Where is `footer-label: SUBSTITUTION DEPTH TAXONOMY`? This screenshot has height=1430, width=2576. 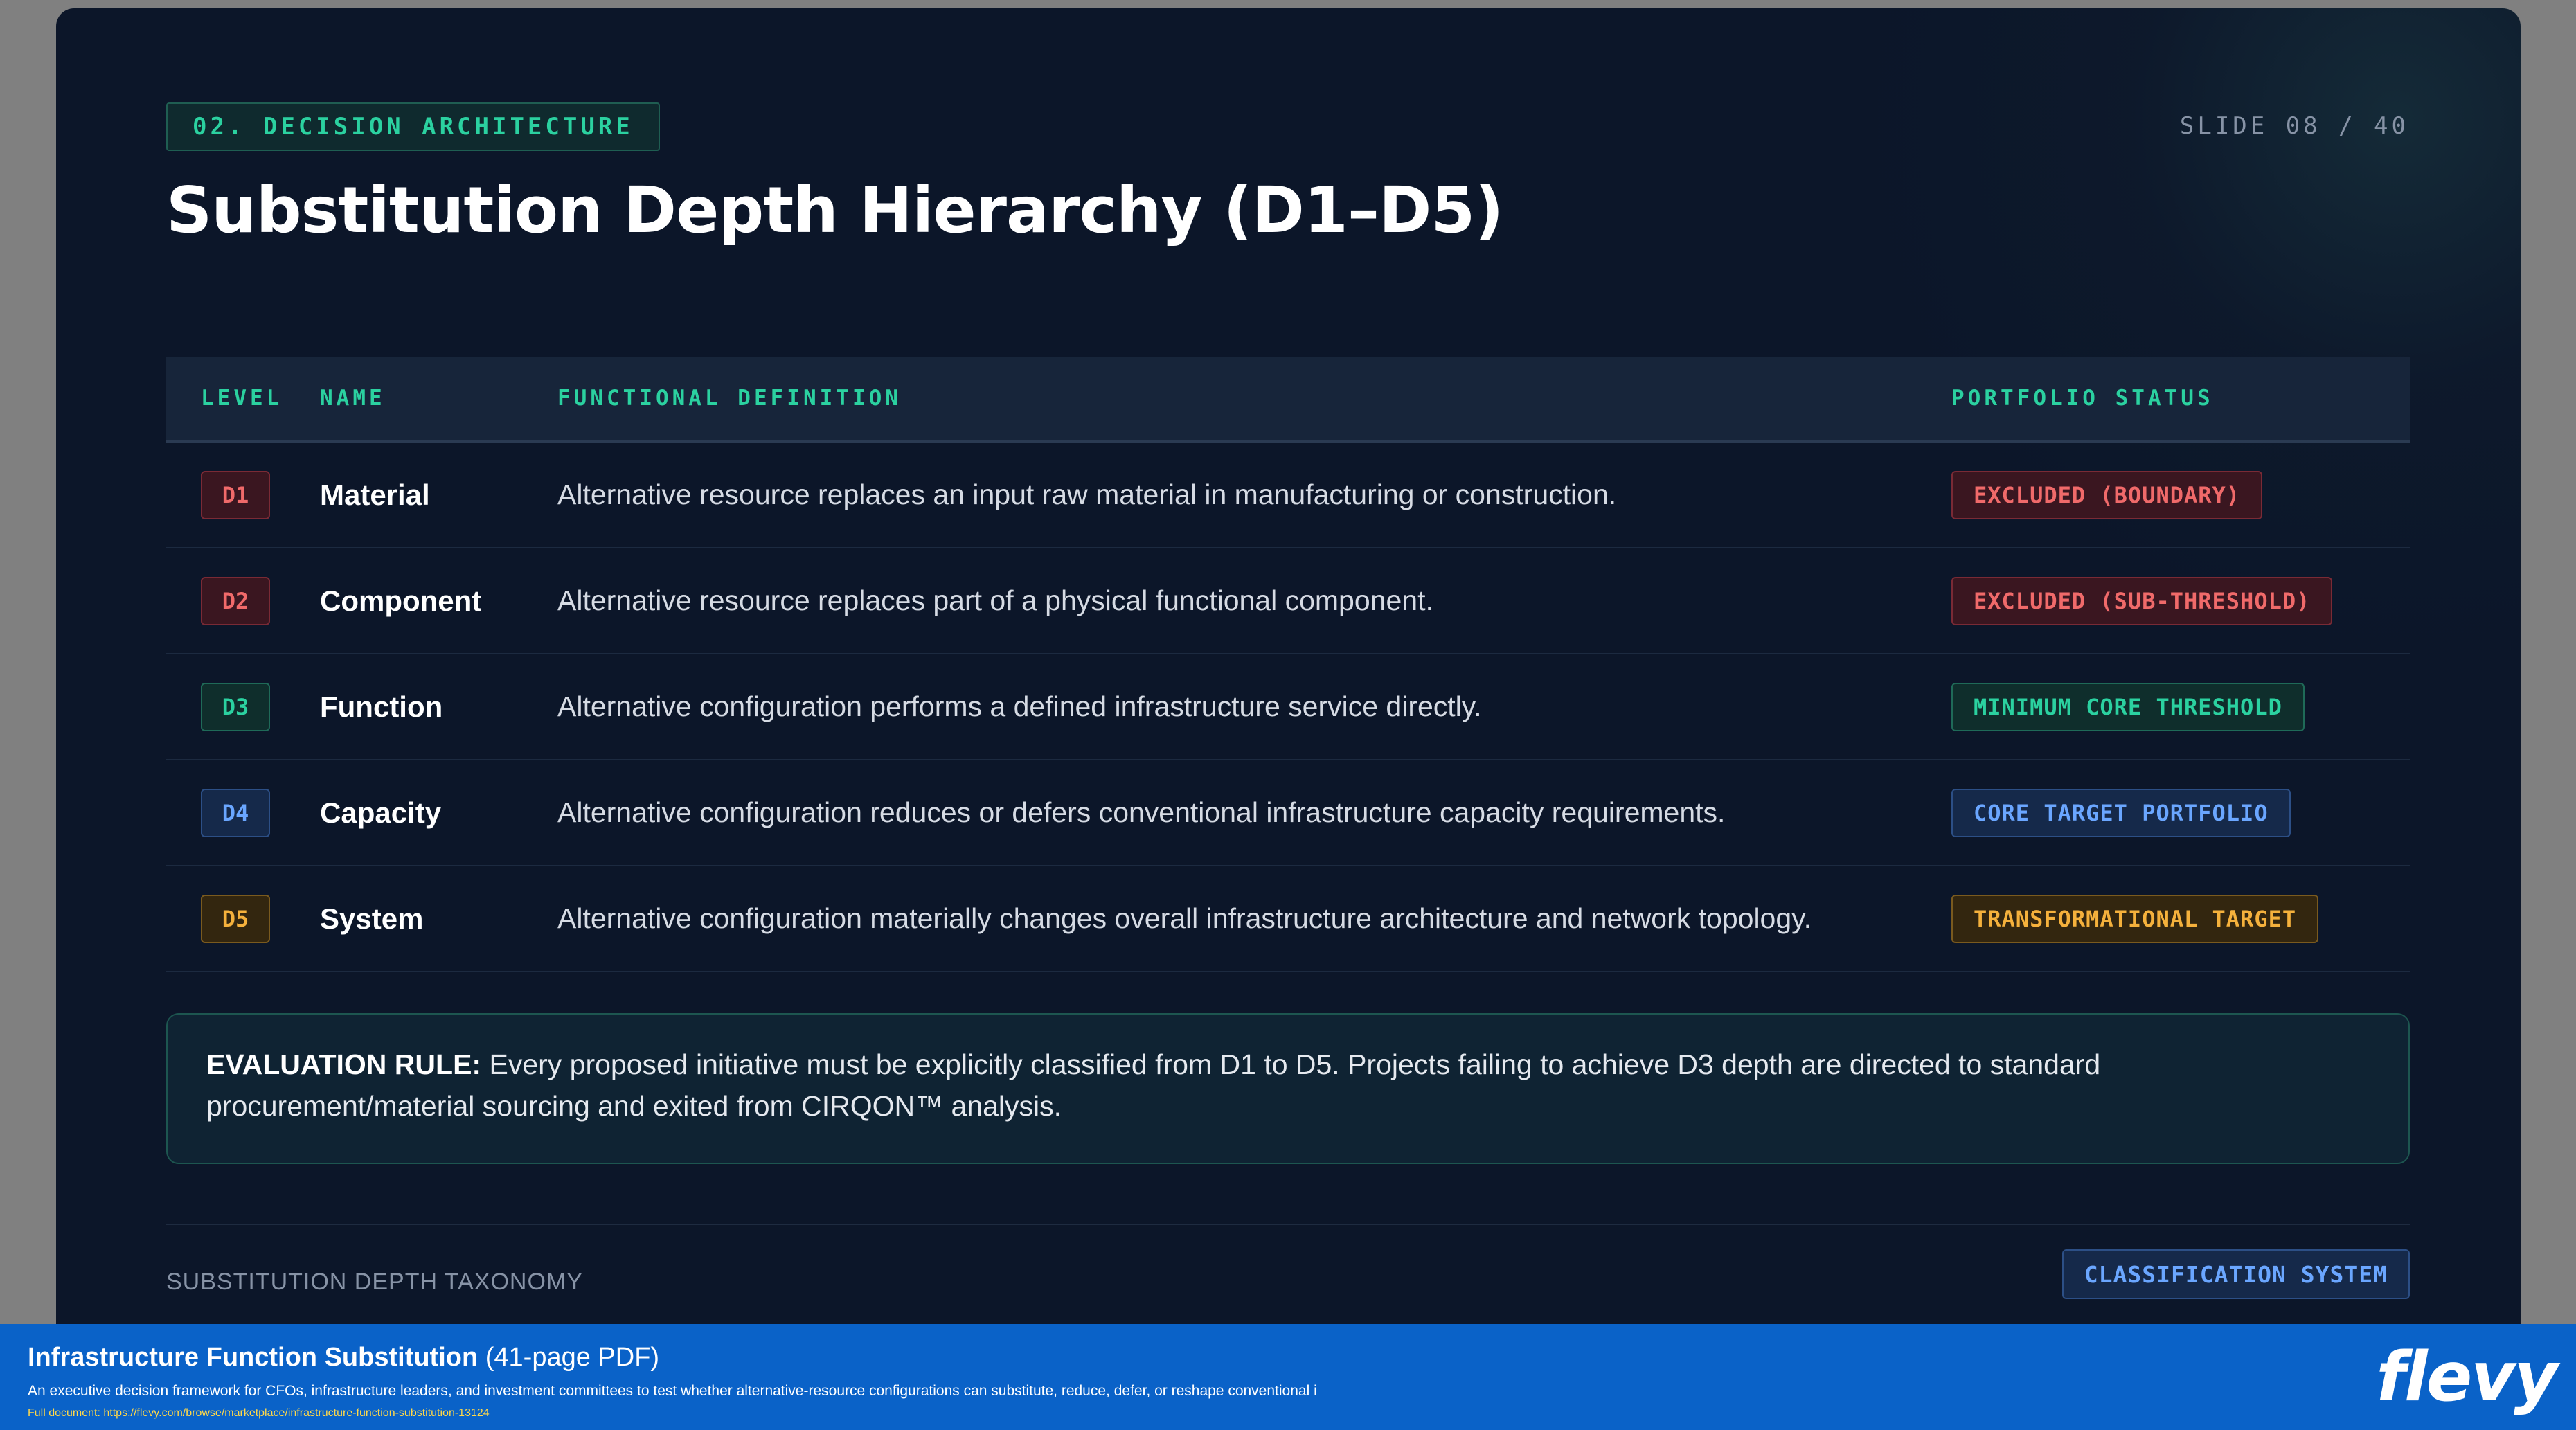
footer-label: SUBSTITUTION DEPTH TAXONOMY is located at coordinates (375, 1282).